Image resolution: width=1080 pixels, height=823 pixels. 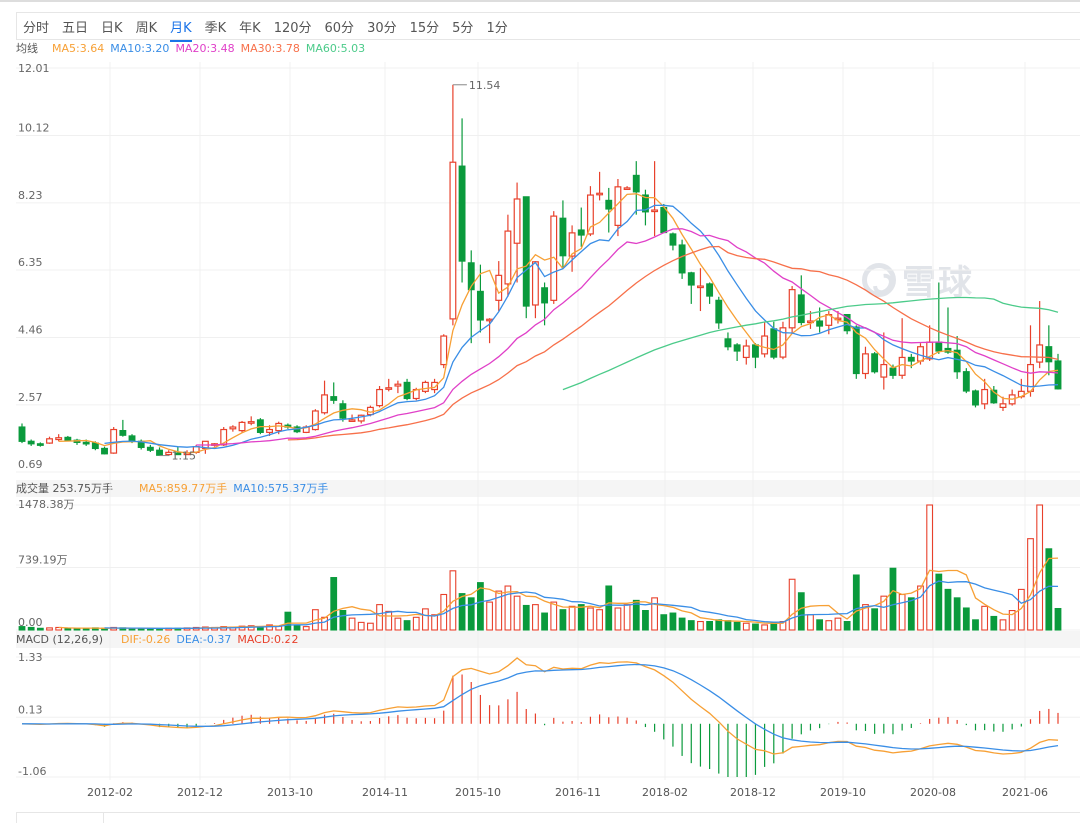 What do you see at coordinates (578, 792) in the screenshot?
I see `x-axis-label: 2016-11` at bounding box center [578, 792].